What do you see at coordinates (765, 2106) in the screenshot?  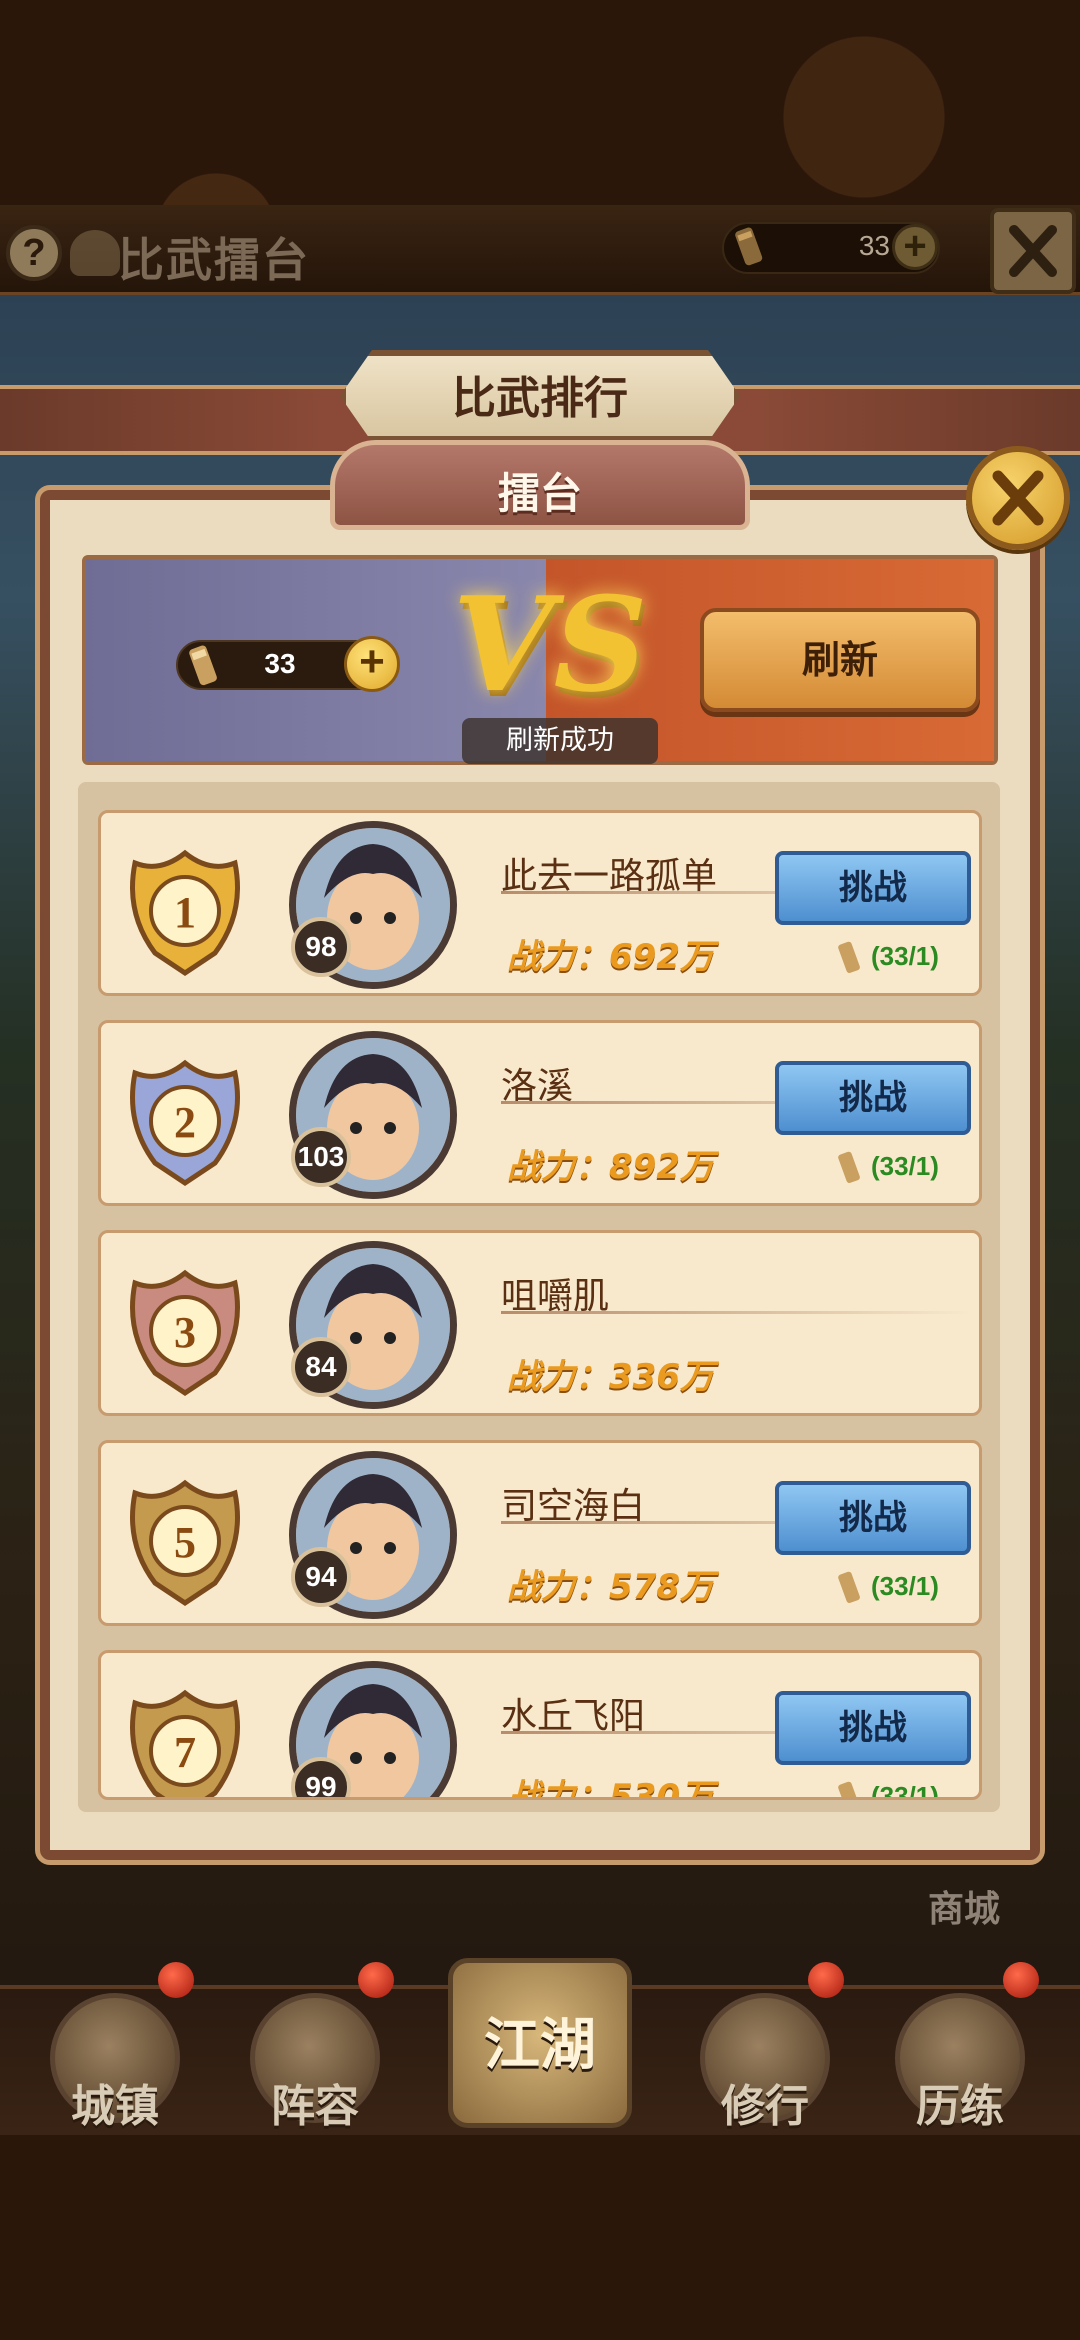 I see `nav-label: 修行` at bounding box center [765, 2106].